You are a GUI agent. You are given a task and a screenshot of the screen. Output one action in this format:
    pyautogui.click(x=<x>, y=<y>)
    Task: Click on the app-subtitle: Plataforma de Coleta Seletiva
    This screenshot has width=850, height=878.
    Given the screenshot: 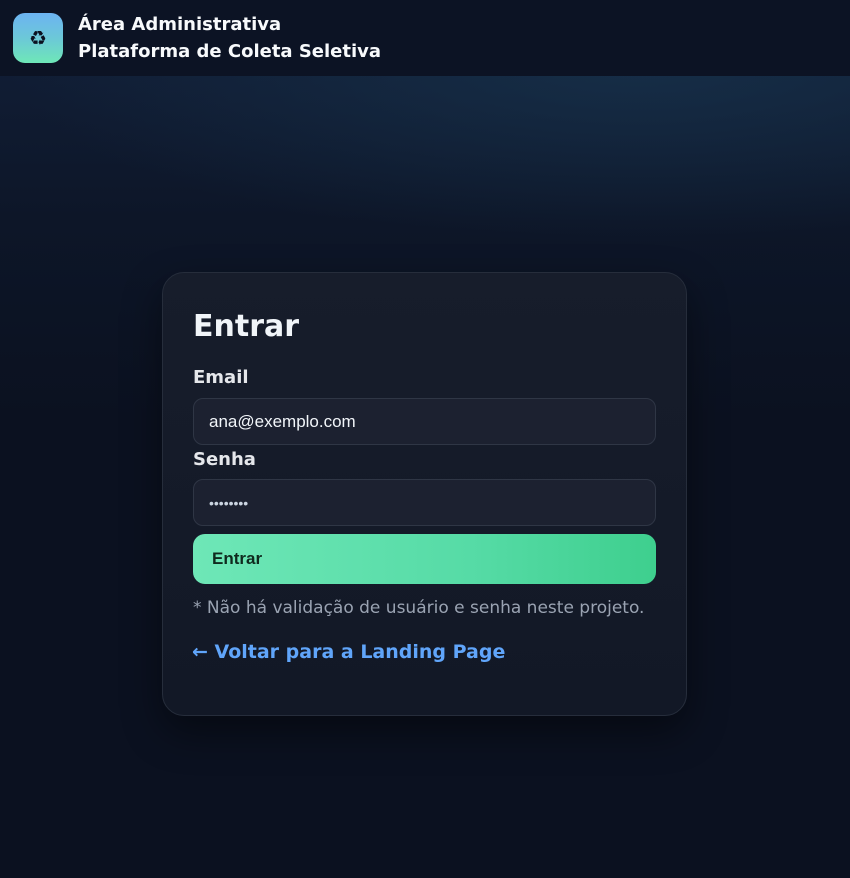 What is the action you would take?
    pyautogui.click(x=230, y=51)
    